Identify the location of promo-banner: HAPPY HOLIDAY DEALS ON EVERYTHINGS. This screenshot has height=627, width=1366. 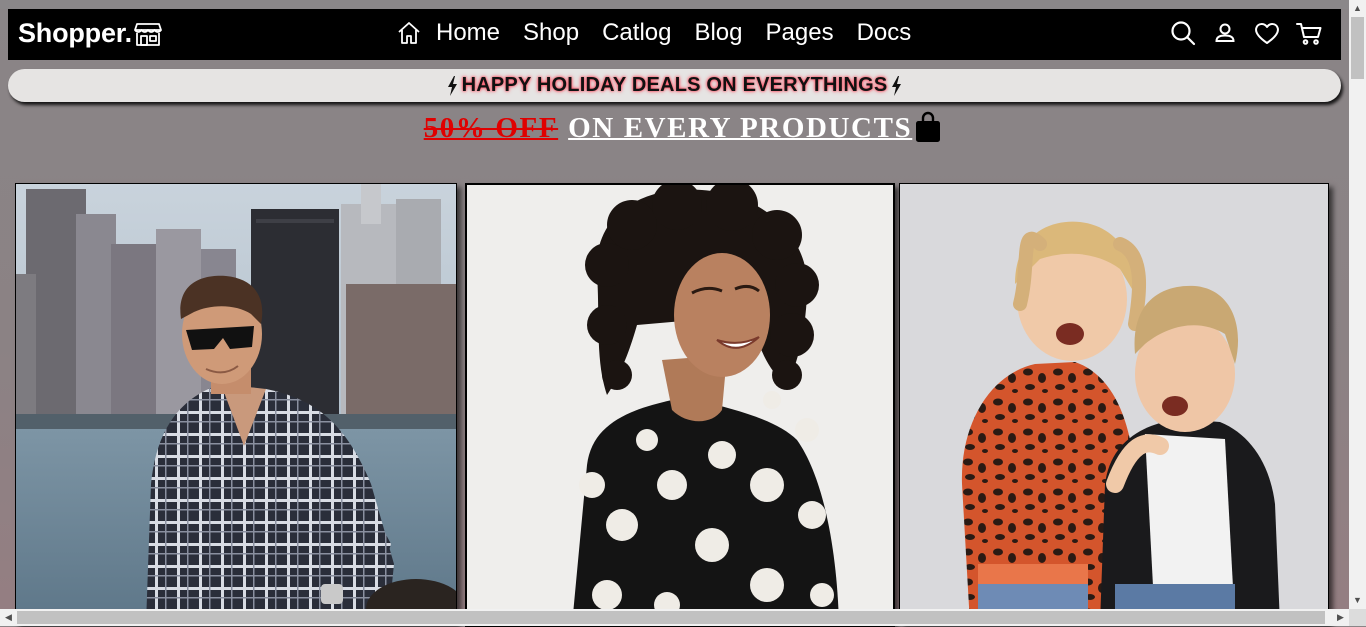
(674, 85).